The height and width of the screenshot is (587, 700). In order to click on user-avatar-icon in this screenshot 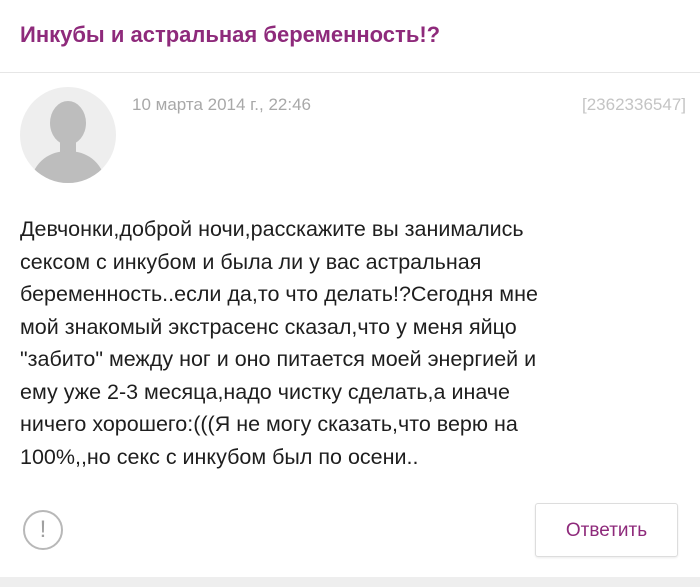, I will do `click(68, 135)`.